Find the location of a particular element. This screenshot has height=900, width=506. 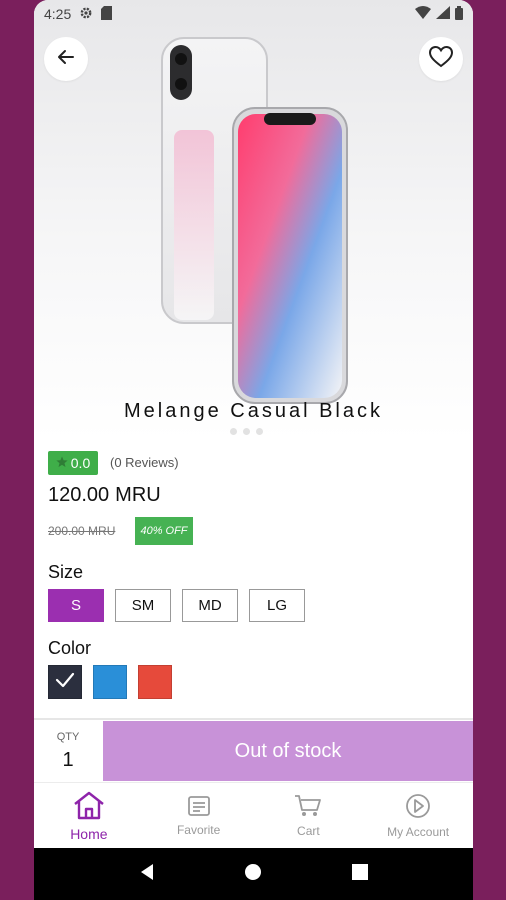

battery-icon is located at coordinates (459, 14).